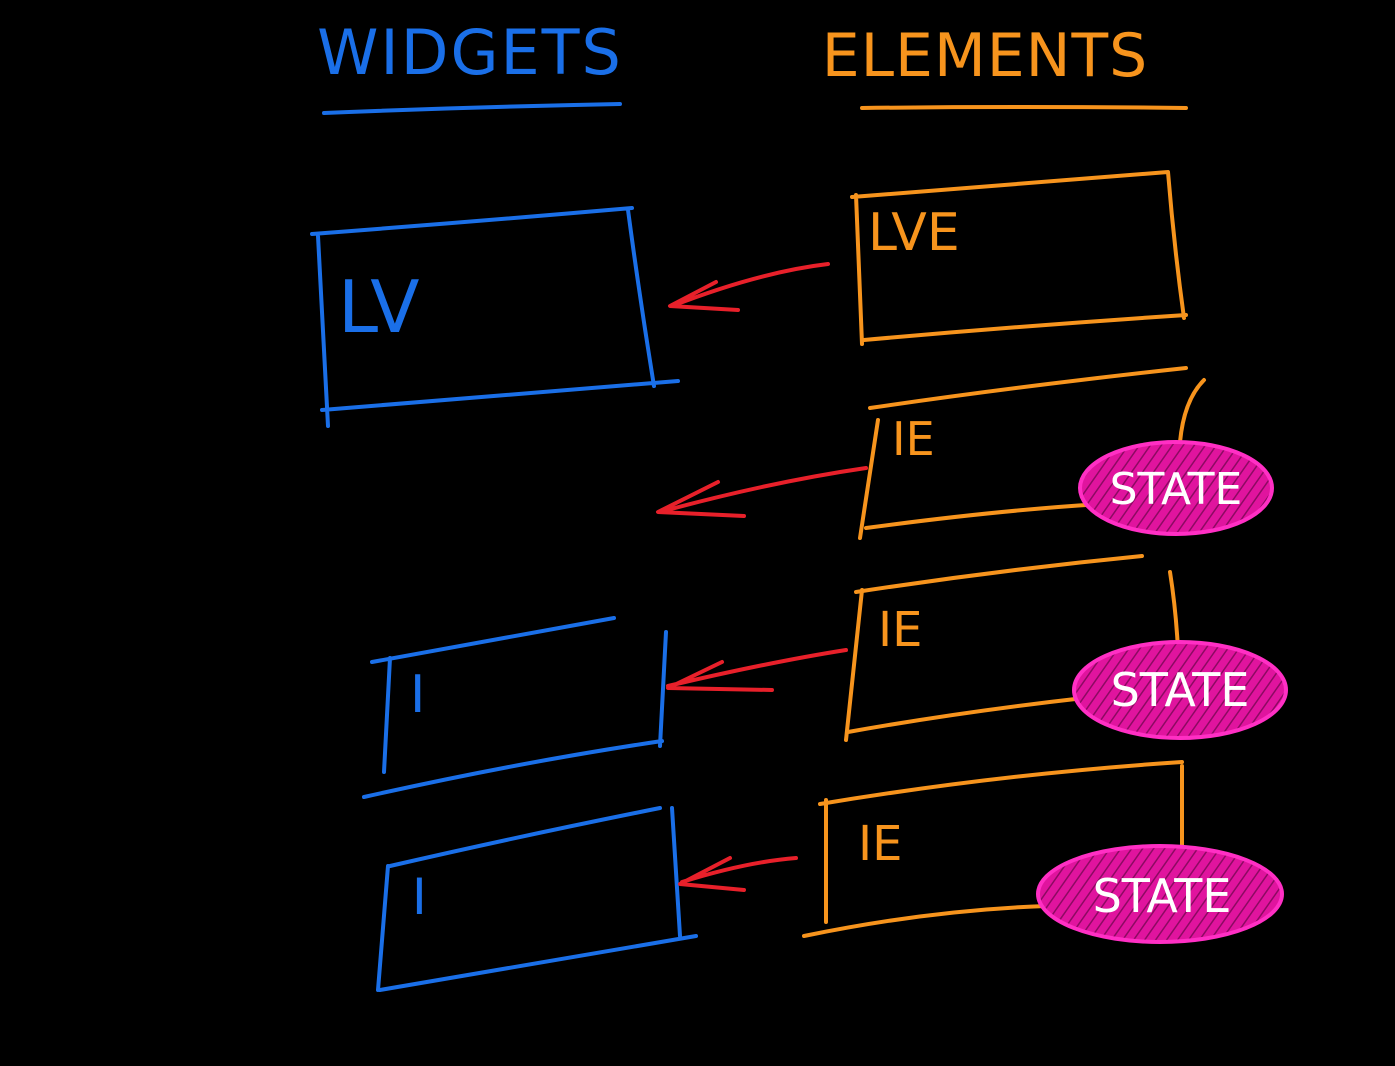 The height and width of the screenshot is (1066, 1395). What do you see at coordinates (880, 844) in the screenshot?
I see `element-box-ie-3-label: IE` at bounding box center [880, 844].